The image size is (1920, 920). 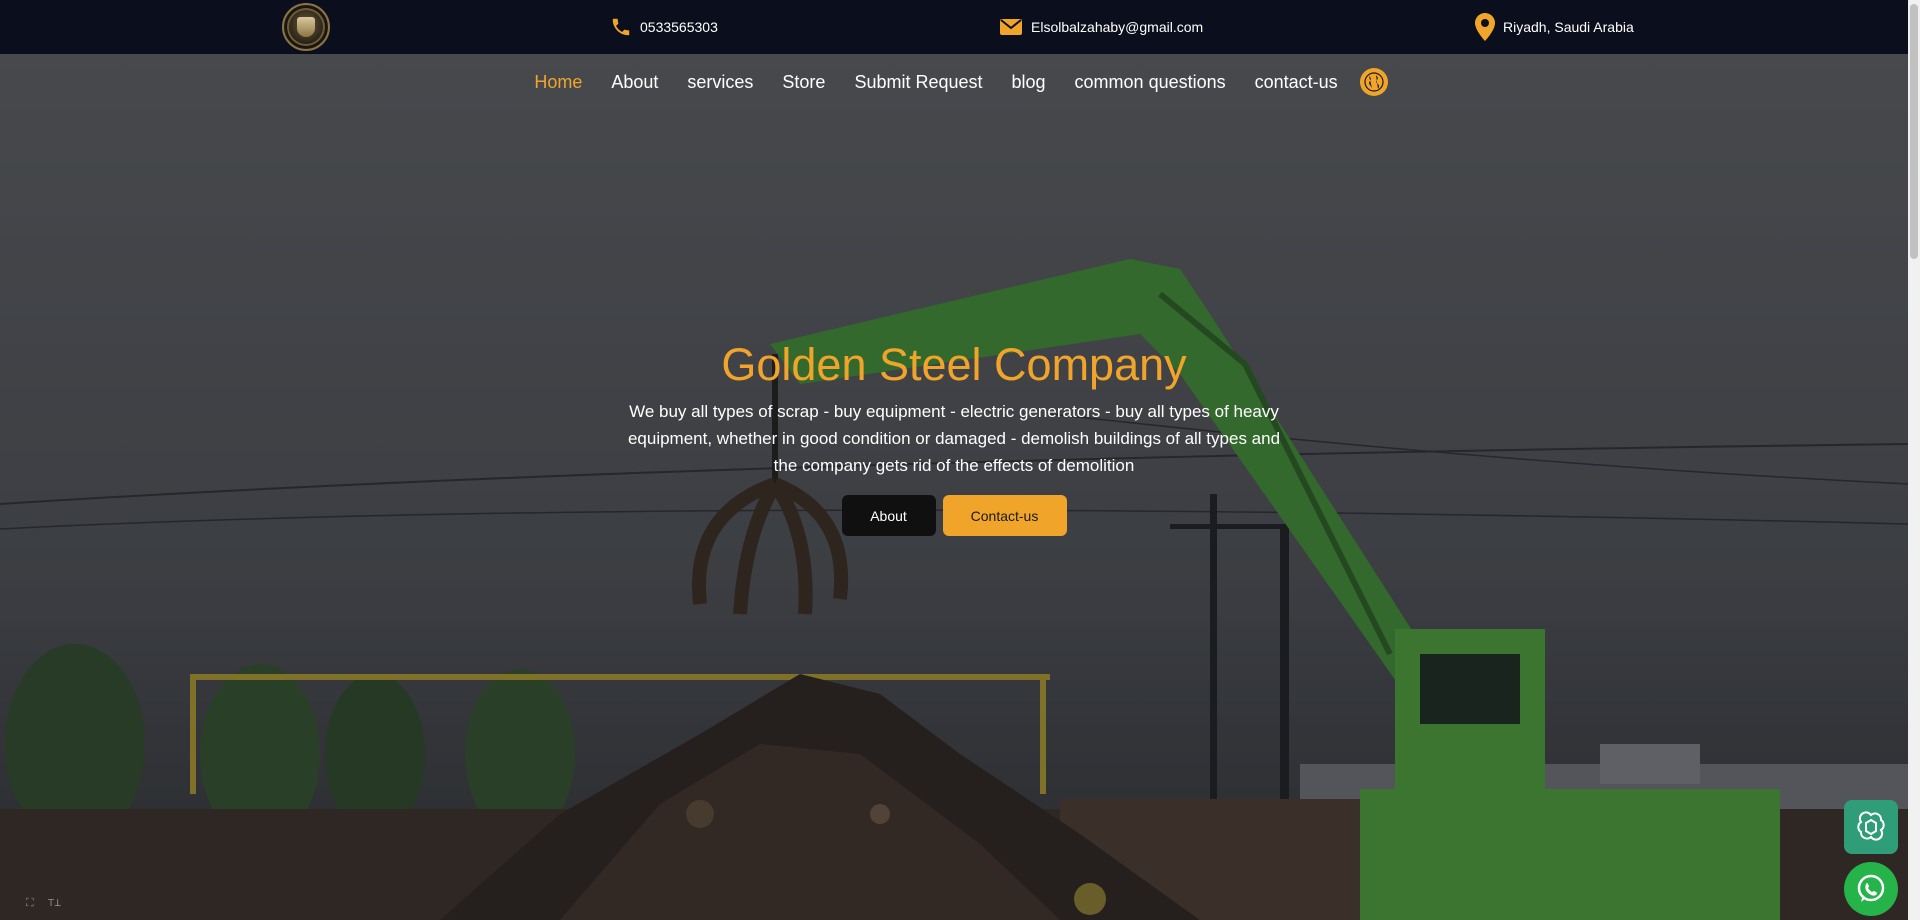 I want to click on company-logo, so click(x=306, y=27).